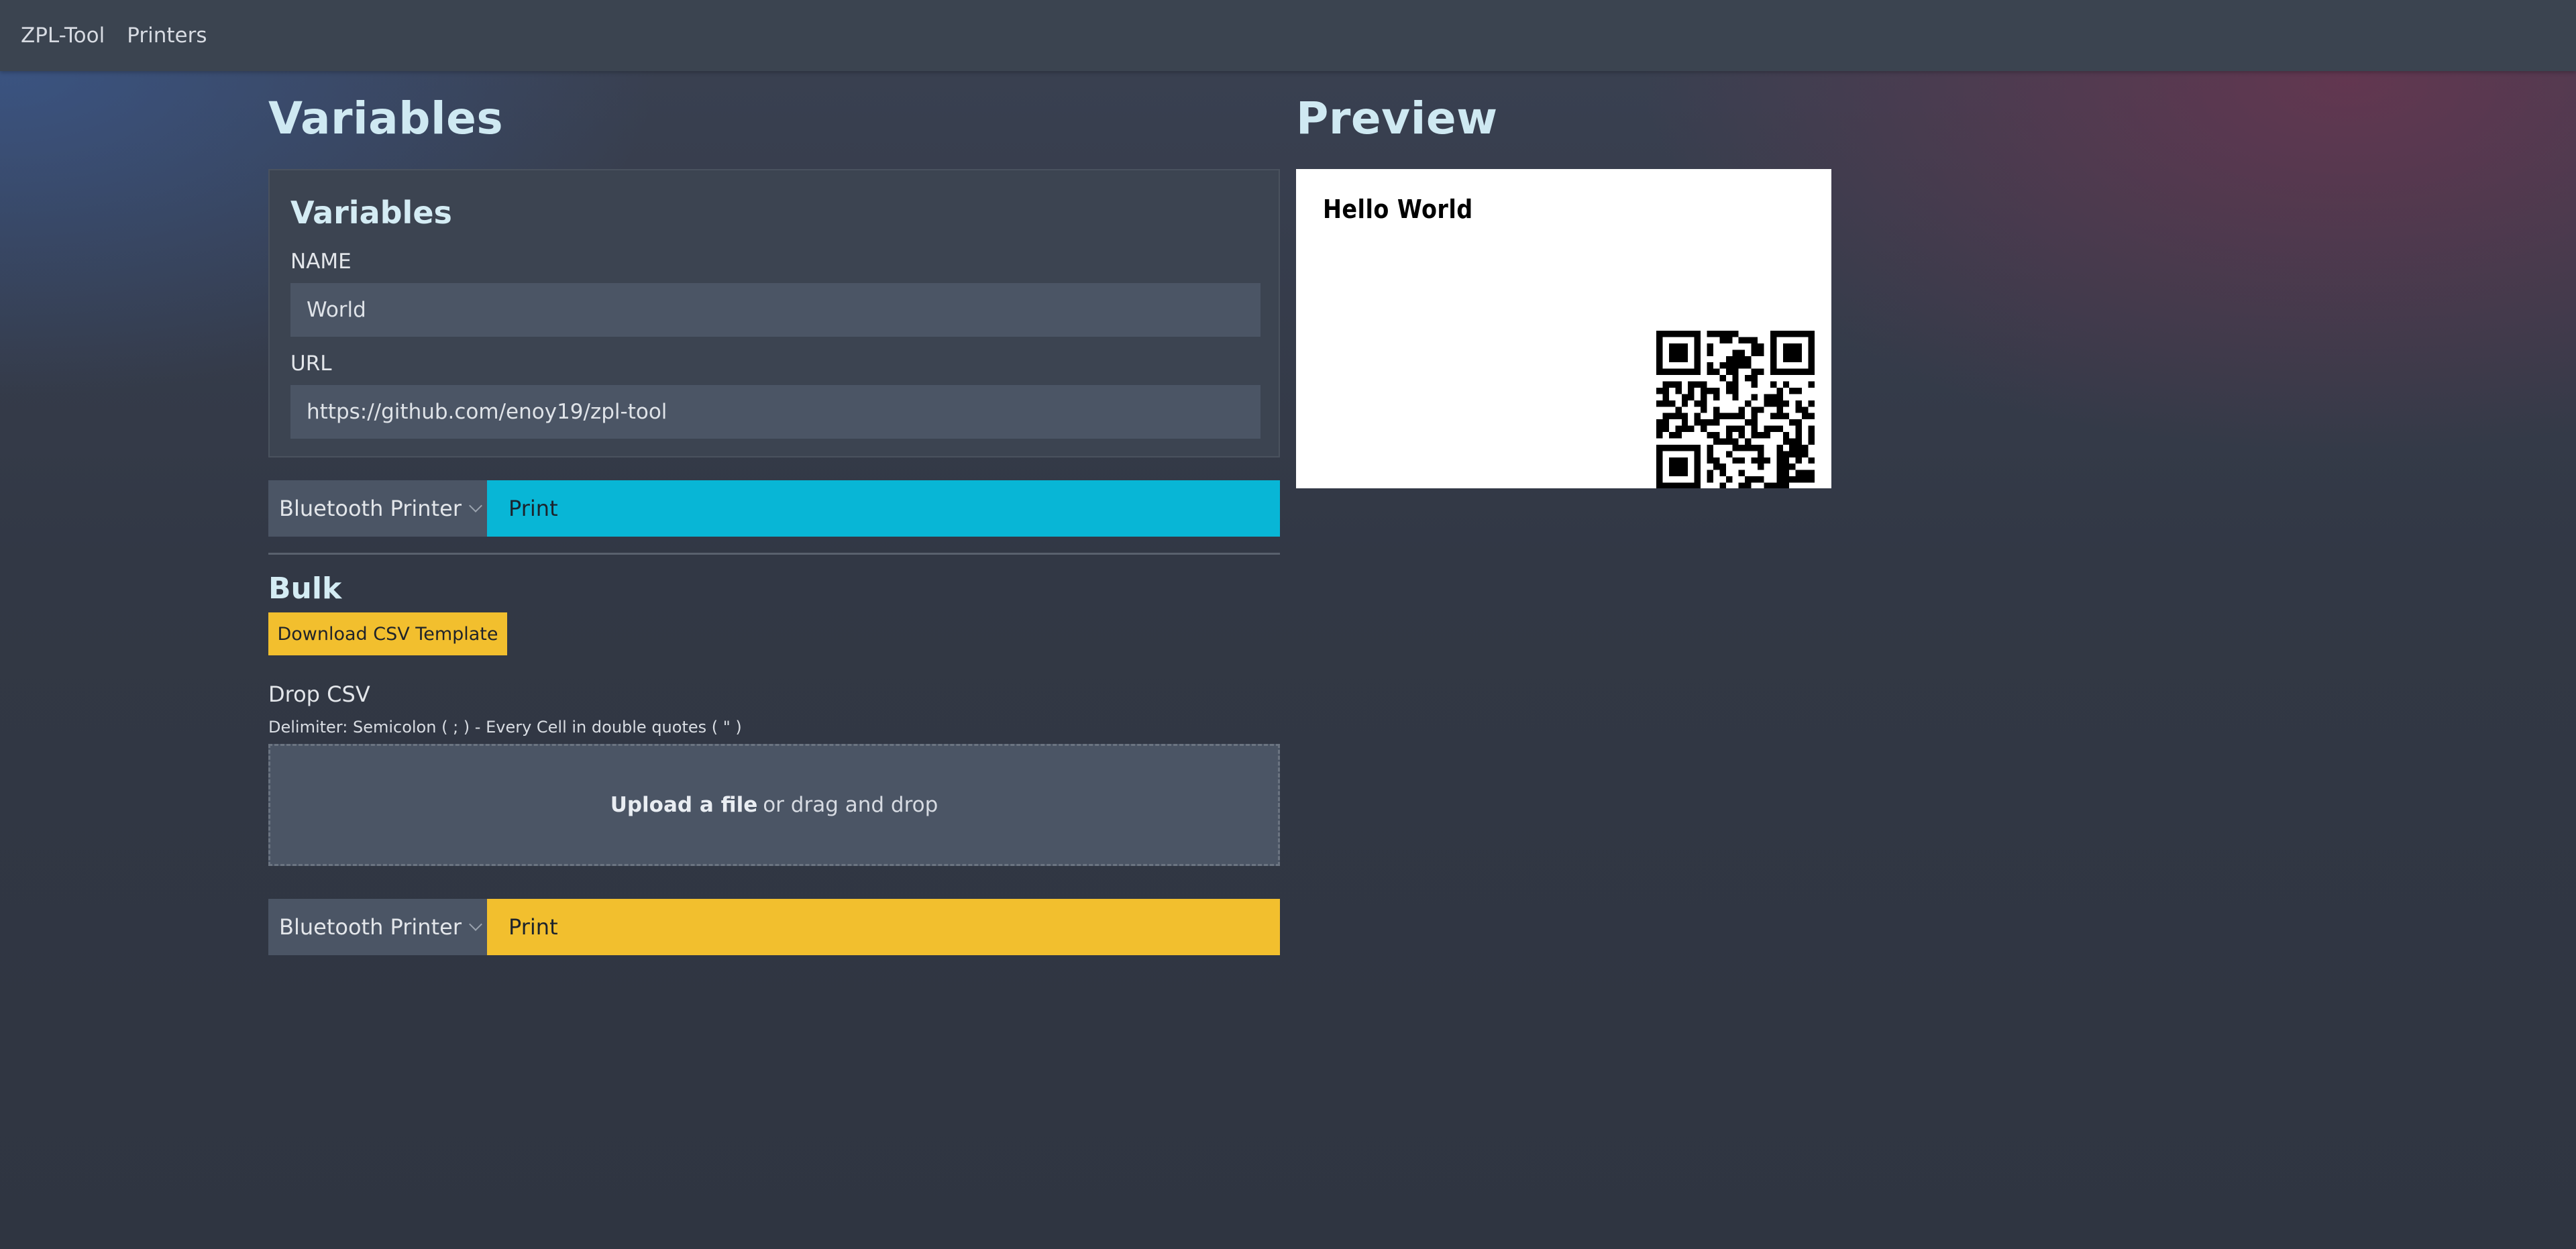  What do you see at coordinates (684, 805) in the screenshot?
I see `upload-file-link: Upload a file` at bounding box center [684, 805].